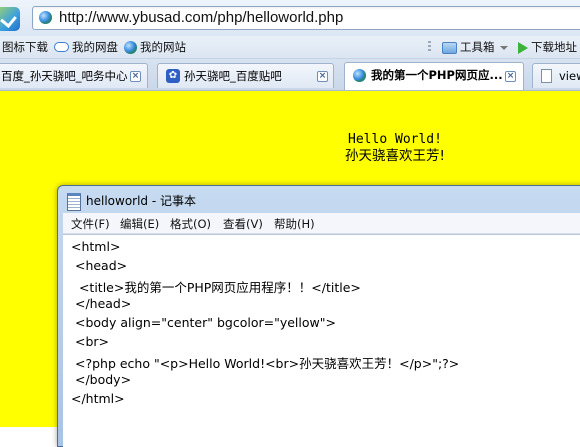  I want to click on menu-bar: 文件(F) 编辑(E) 格式(O) 查看(V) 帮助(H), so click(321, 223).